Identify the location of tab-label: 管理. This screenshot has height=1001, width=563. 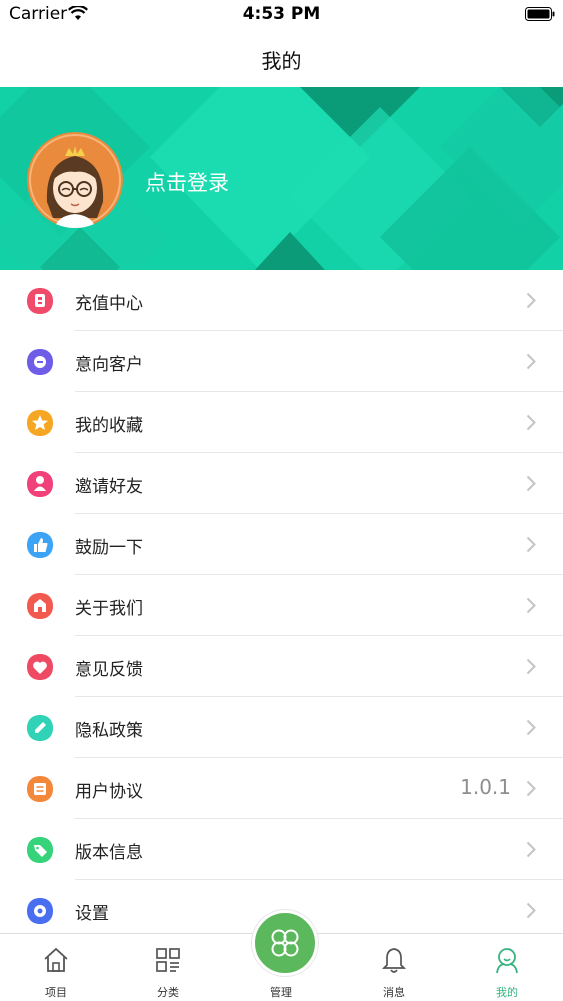
(281, 992).